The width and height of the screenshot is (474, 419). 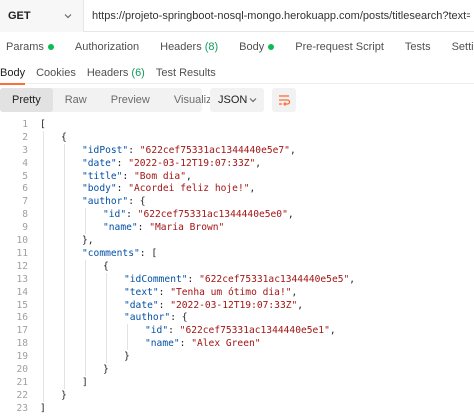 I want to click on line-number: 6, so click(x=25, y=189).